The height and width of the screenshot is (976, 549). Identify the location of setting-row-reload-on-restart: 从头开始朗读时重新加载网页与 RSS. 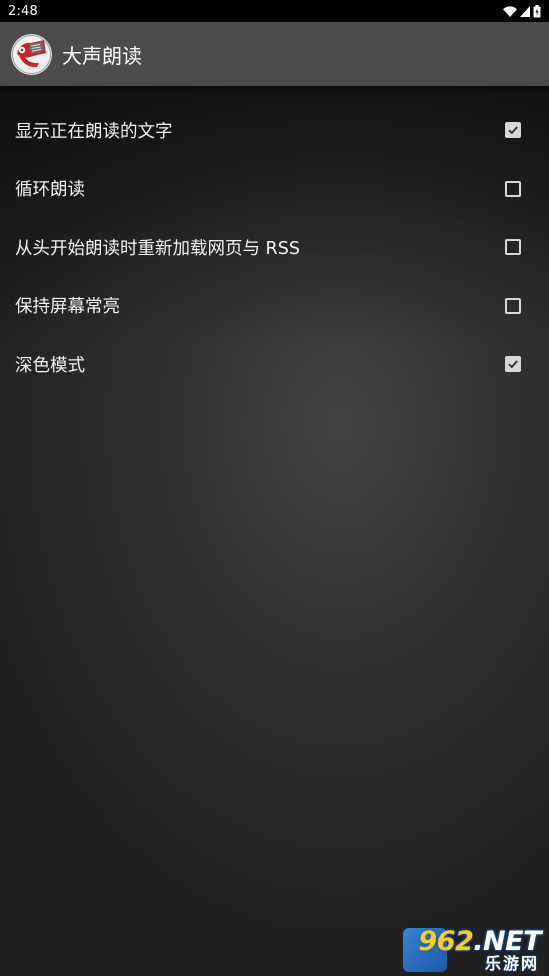
(274, 247).